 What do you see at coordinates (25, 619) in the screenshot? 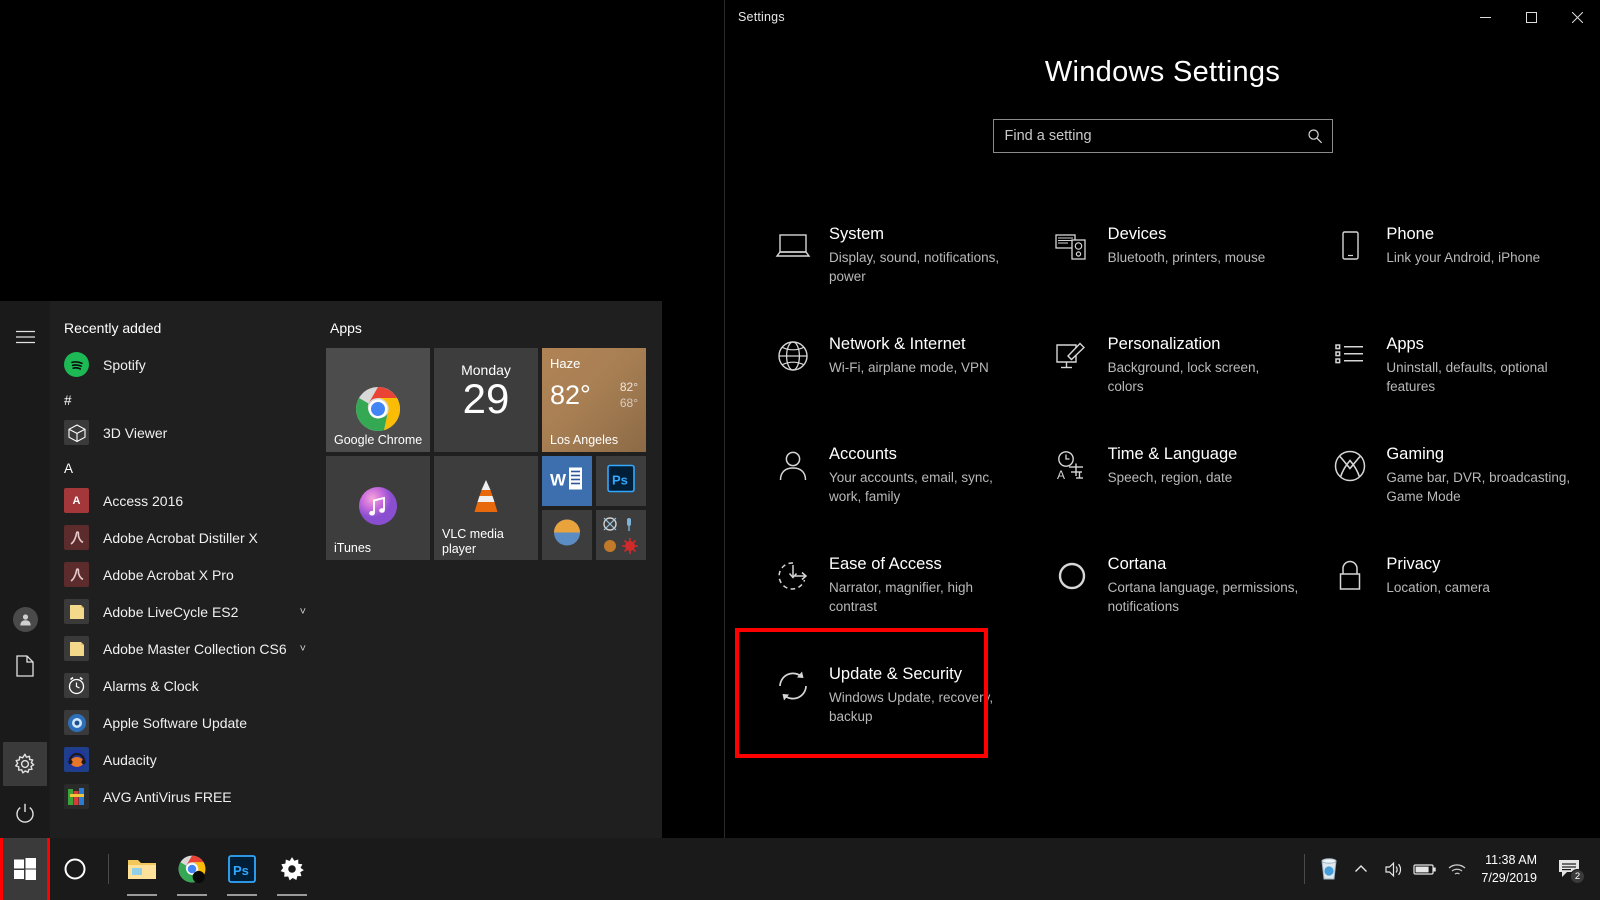
I see `user-avatar-icon` at bounding box center [25, 619].